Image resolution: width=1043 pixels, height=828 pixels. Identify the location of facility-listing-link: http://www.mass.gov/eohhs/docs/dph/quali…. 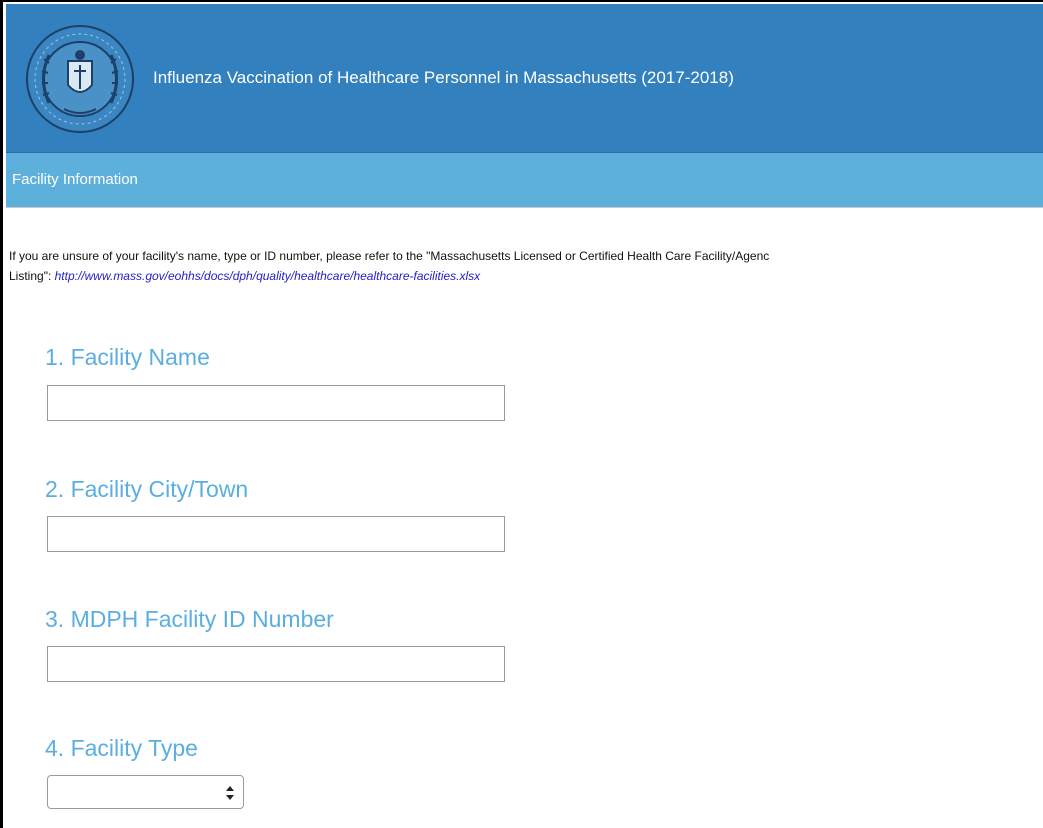
(268, 276).